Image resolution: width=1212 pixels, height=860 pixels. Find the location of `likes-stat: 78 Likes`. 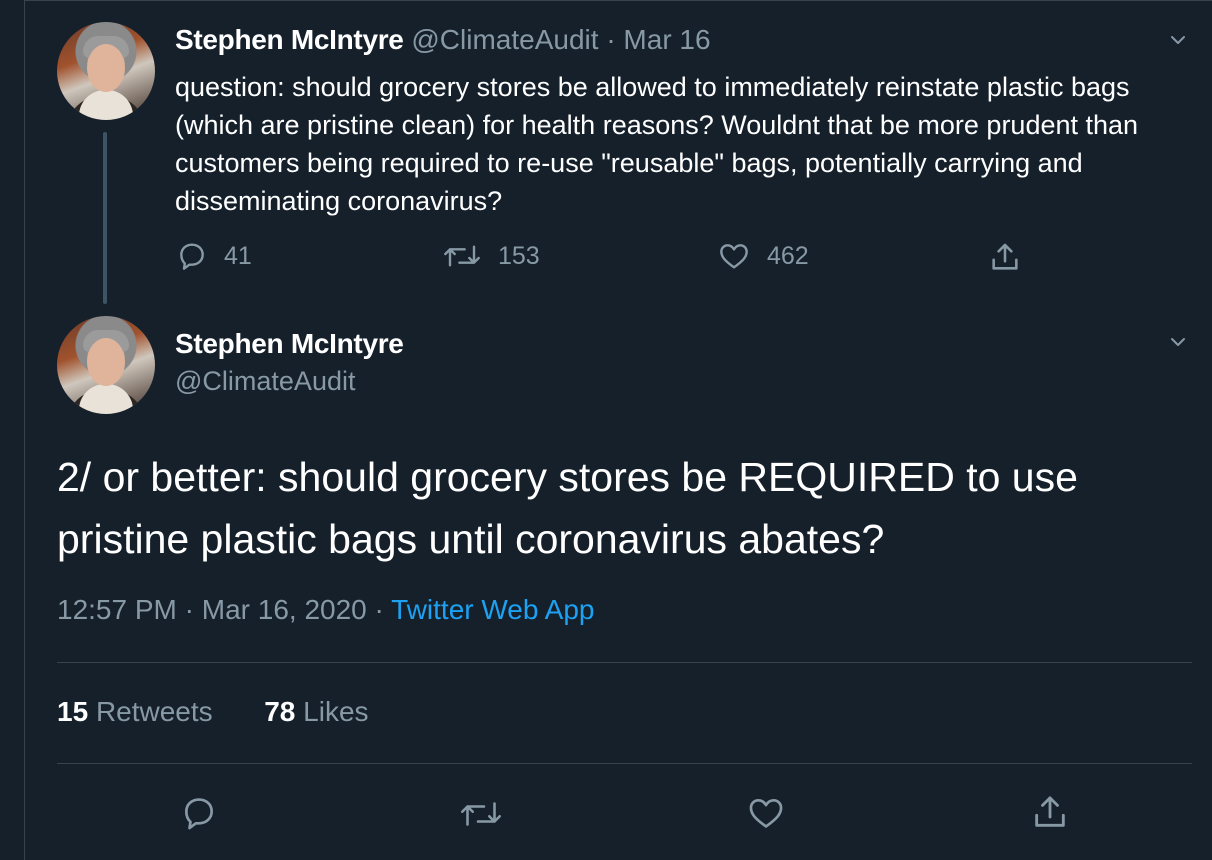

likes-stat: 78 Likes is located at coordinates (316, 711).